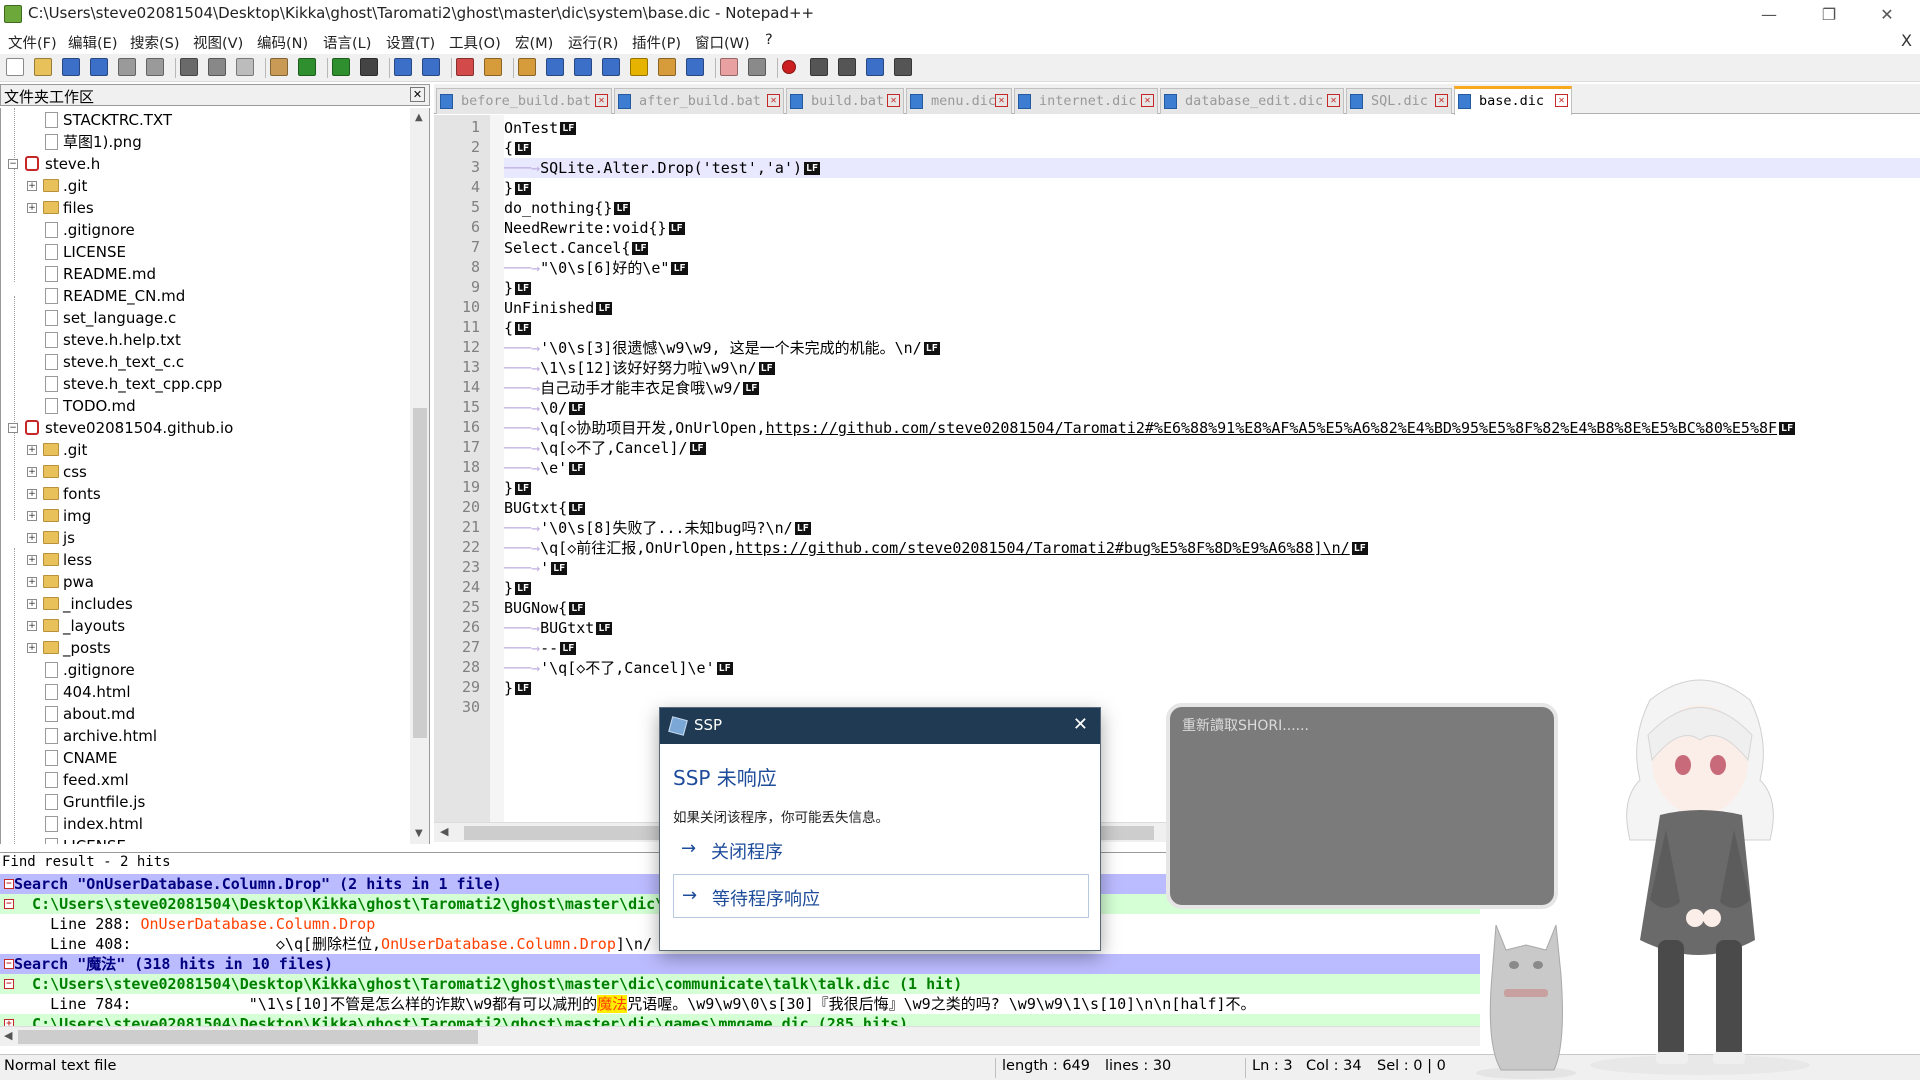 The image size is (1920, 1080). I want to click on code-line: do_nothing{} LF, so click(567, 208).